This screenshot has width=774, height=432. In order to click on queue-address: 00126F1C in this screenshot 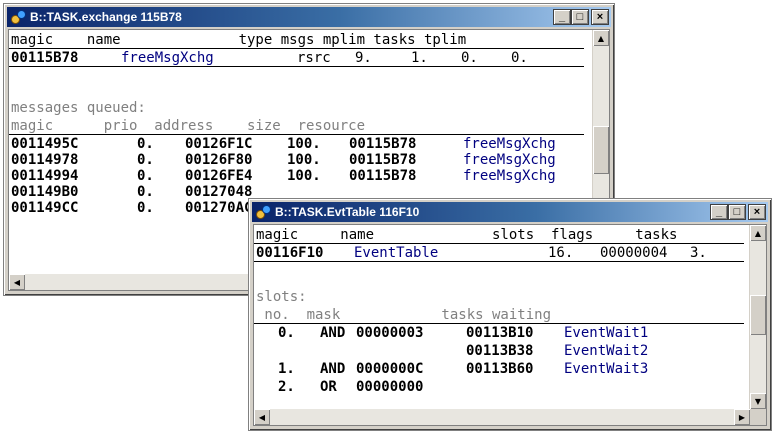, I will do `click(219, 144)`.